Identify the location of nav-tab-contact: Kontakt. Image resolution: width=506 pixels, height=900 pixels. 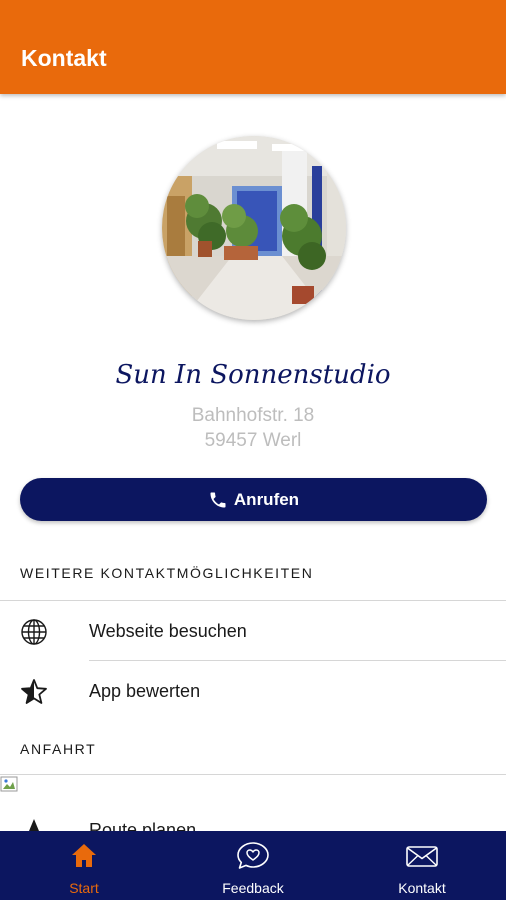
(422, 865).